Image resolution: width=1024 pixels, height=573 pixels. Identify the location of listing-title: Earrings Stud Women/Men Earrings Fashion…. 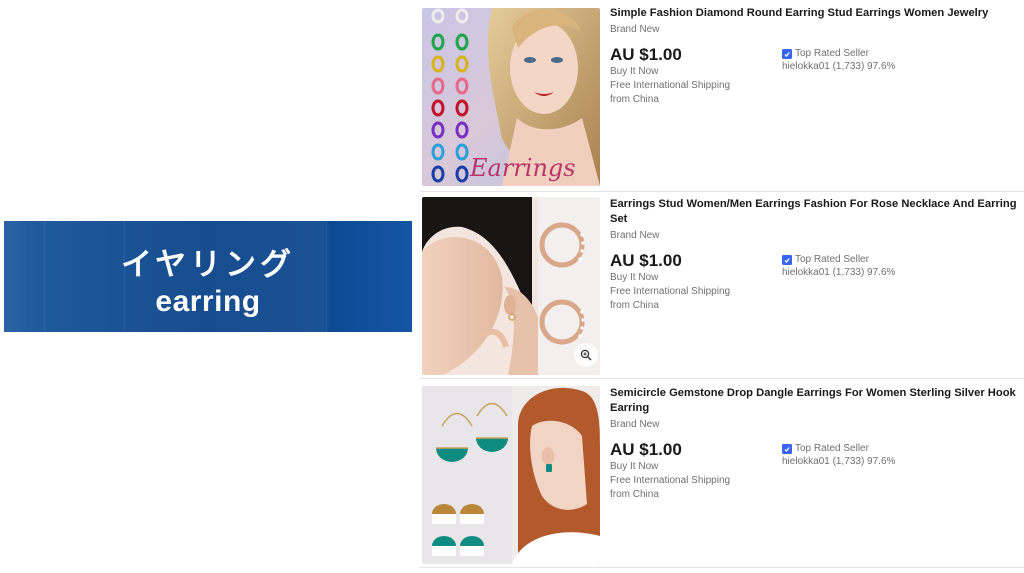
(816, 212).